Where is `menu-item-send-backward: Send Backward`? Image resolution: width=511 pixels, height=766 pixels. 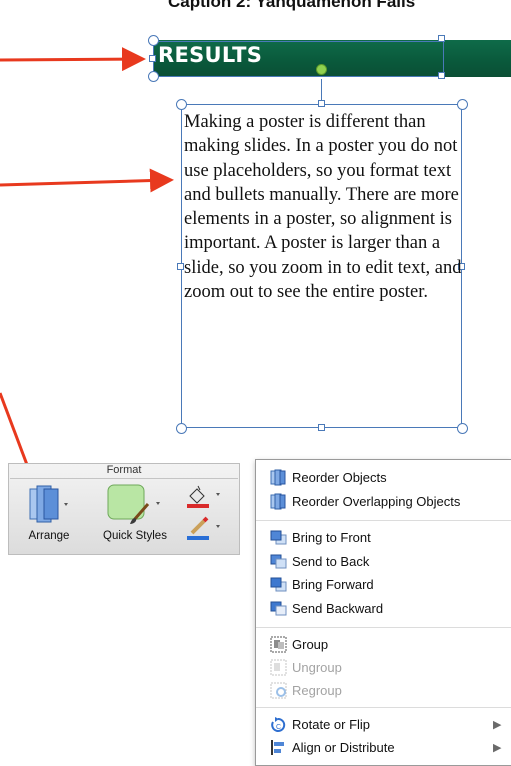 menu-item-send-backward: Send Backward is located at coordinates (326, 608).